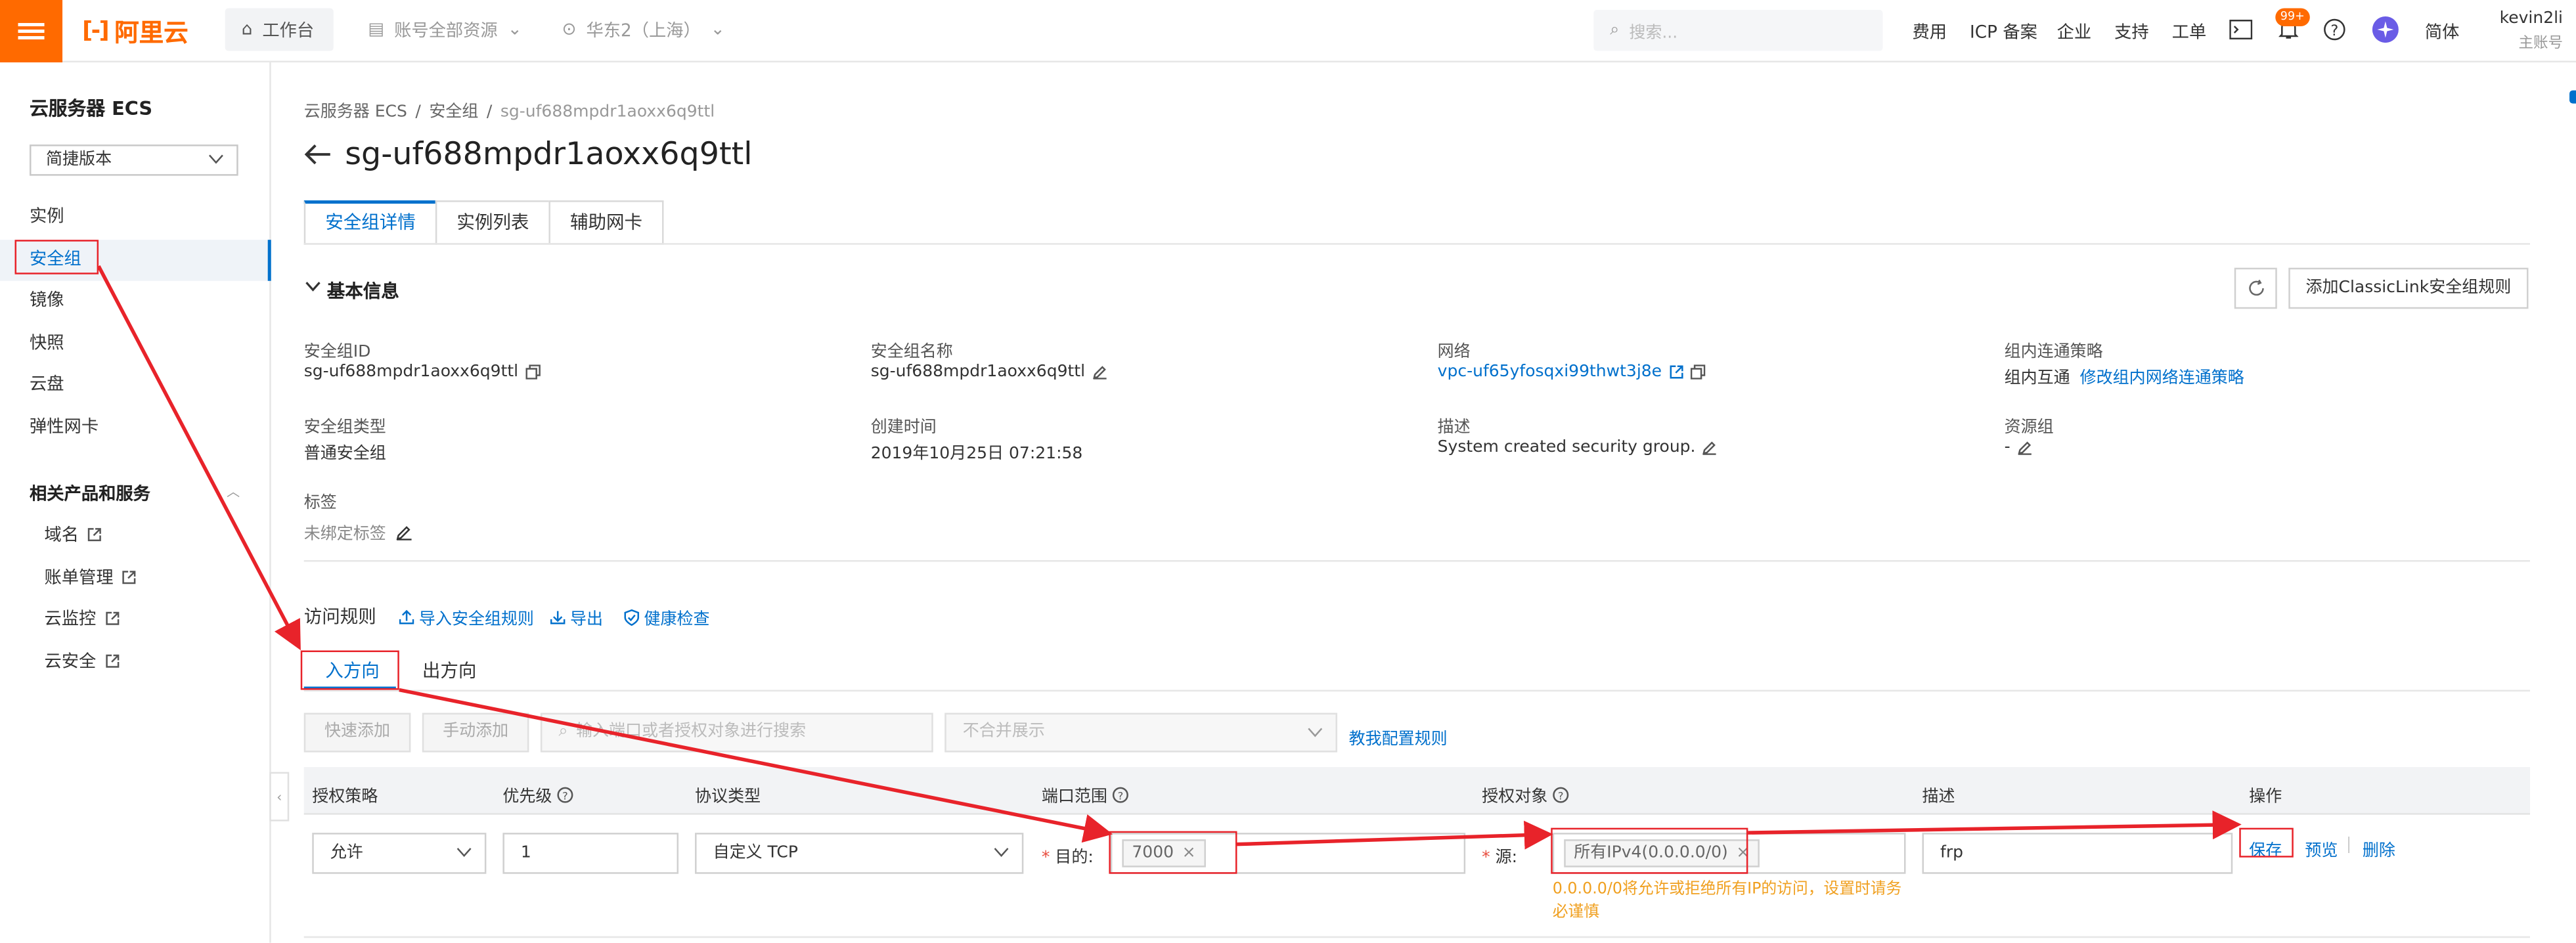 The image size is (2576, 943). I want to click on arrow-source-to-save, so click(1995, 825).